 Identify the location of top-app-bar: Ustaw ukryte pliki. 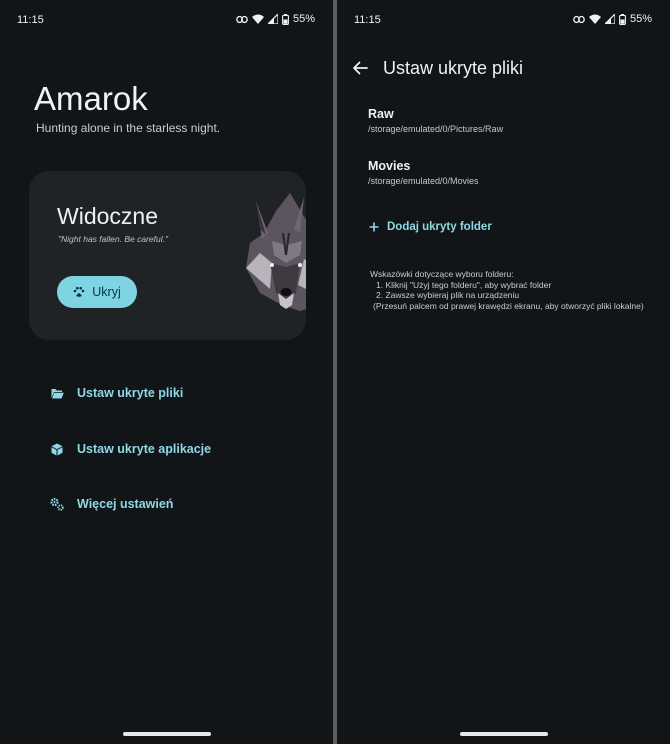
(436, 68).